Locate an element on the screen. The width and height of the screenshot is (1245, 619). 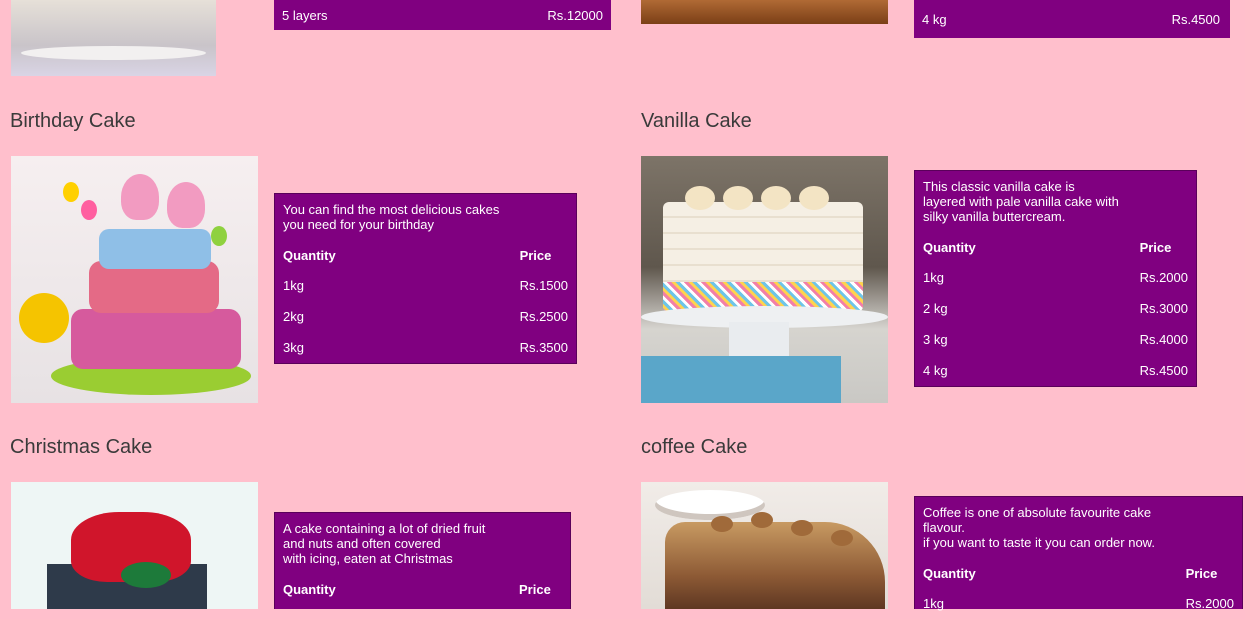
sun-decoration is located at coordinates (44, 318).